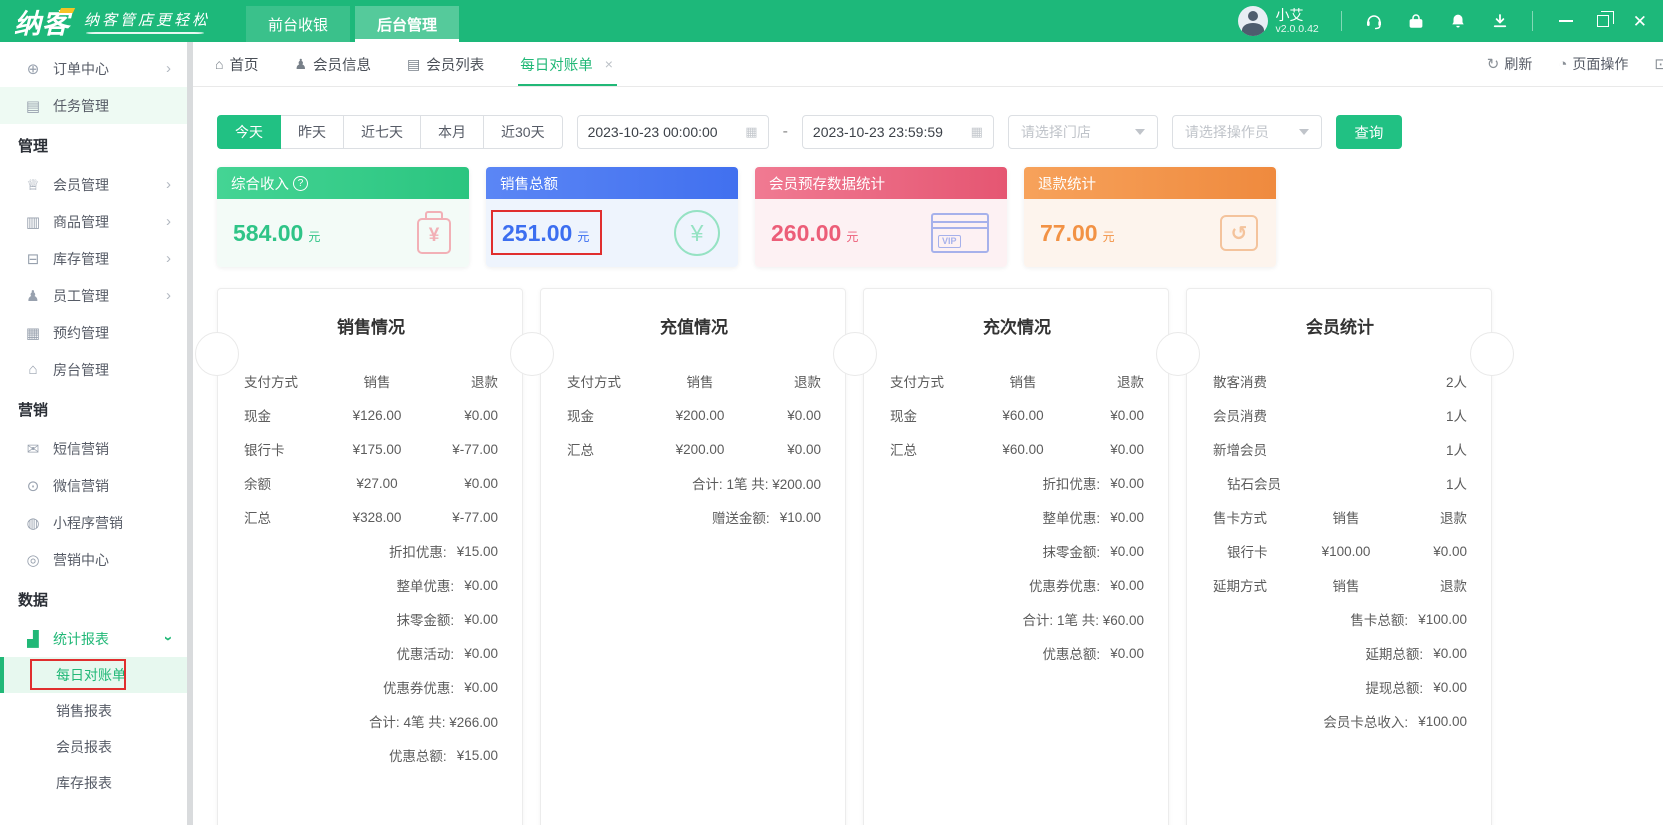 The image size is (1663, 825). Describe the element at coordinates (523, 132) in the screenshot. I see `range-button-近30天: 近30天` at that location.